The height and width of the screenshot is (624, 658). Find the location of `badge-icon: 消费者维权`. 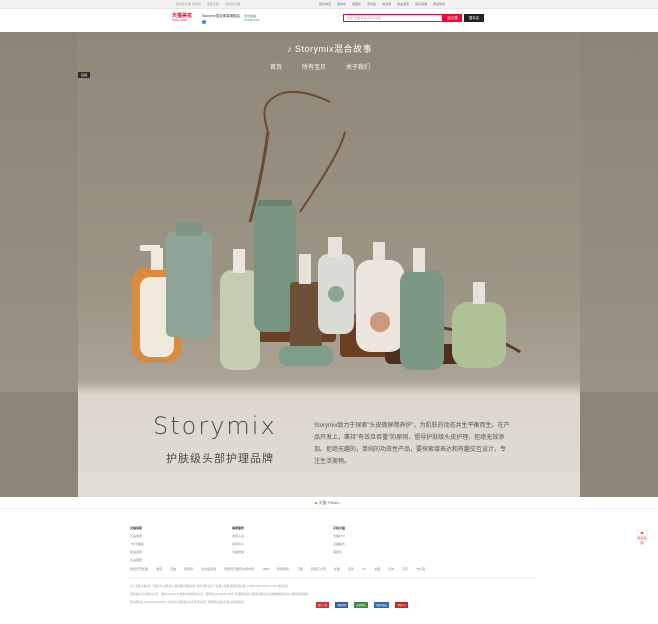

badge-icon: 消费者维权 is located at coordinates (381, 605).